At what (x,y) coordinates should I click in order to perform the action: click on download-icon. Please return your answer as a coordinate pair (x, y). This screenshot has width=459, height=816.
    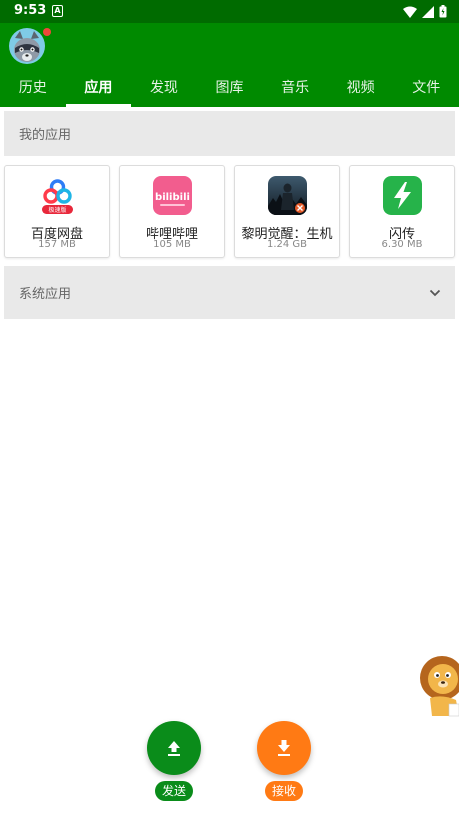
    Looking at the image, I should click on (284, 748).